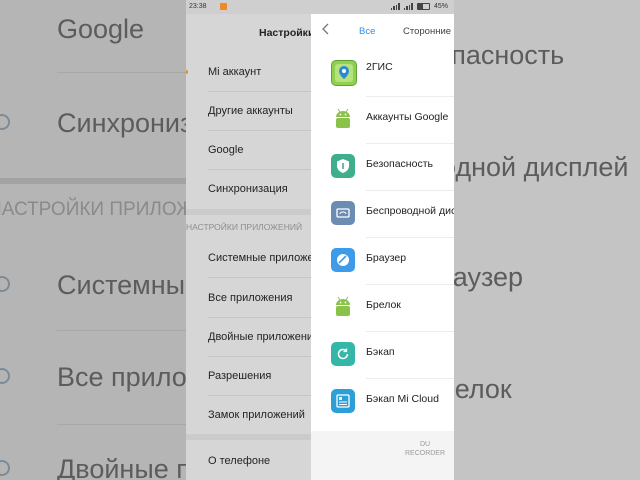 The height and width of the screenshot is (480, 640). I want to click on notification-icon, so click(223, 6).